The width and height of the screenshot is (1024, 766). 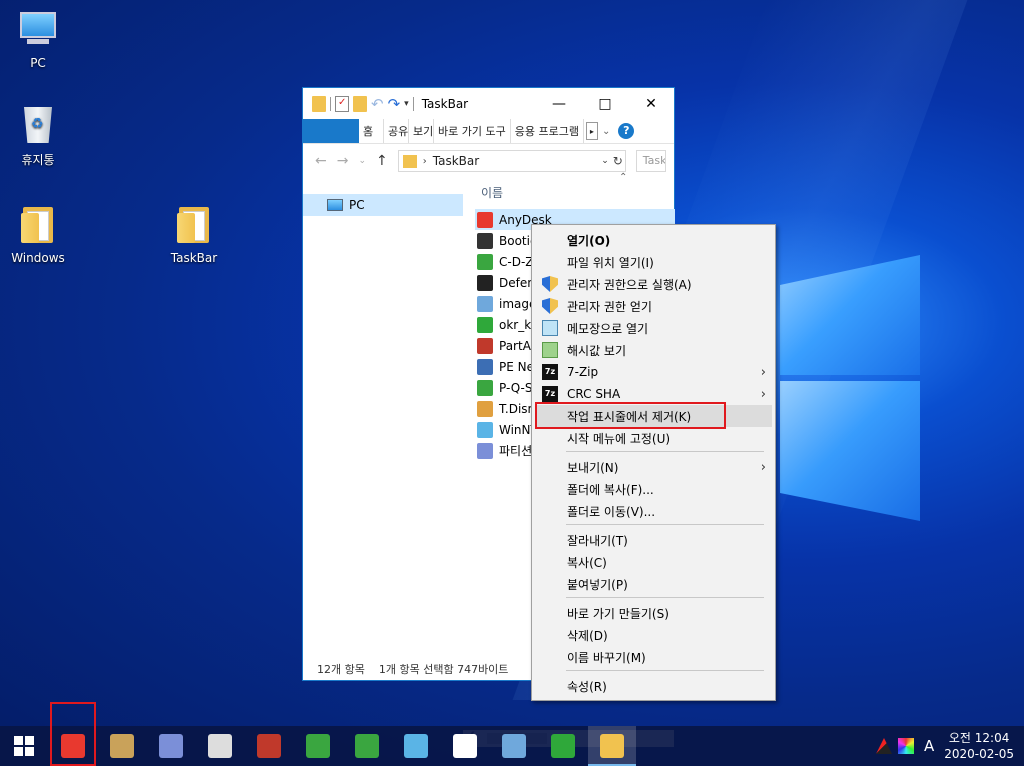 I want to click on navigation-pane: PC, so click(x=383, y=418).